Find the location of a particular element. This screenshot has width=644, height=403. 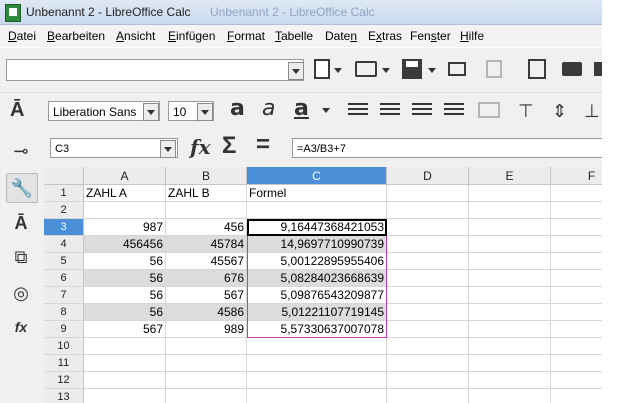

cell-c5: 5,00122895955406 is located at coordinates (317, 261).